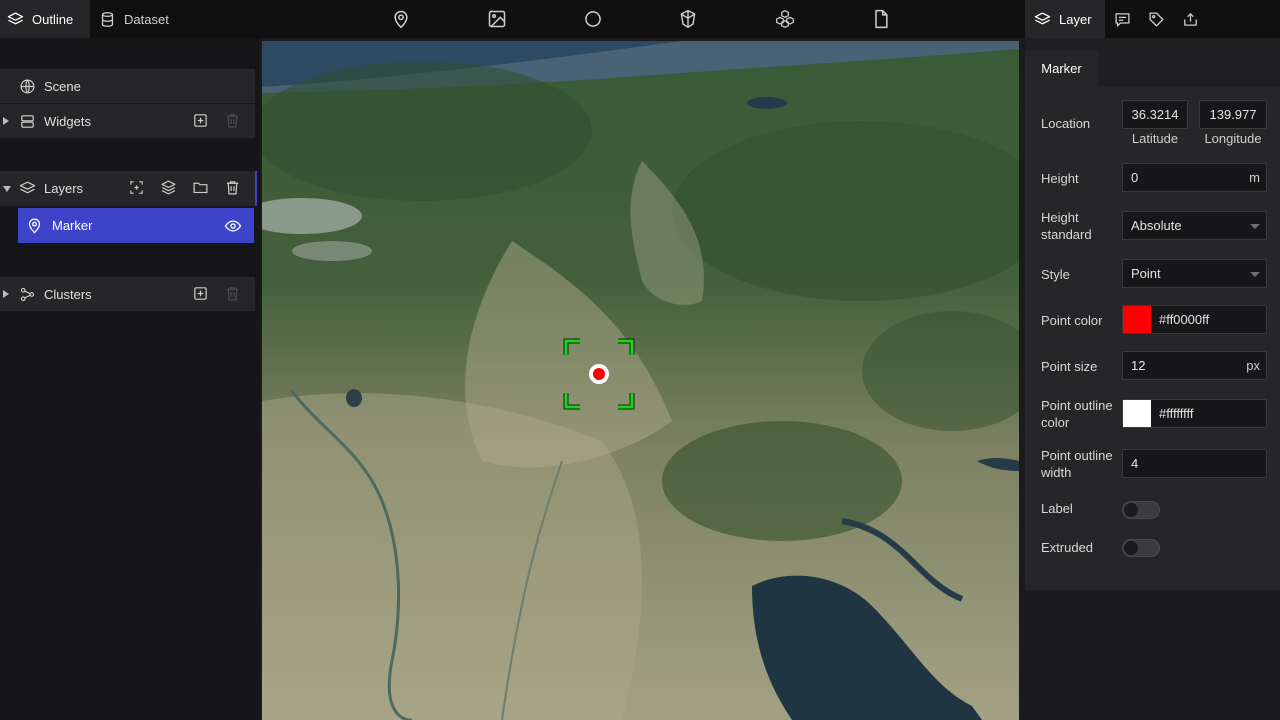 Image resolution: width=1280 pixels, height=720 pixels. I want to click on marker-point, so click(599, 374).